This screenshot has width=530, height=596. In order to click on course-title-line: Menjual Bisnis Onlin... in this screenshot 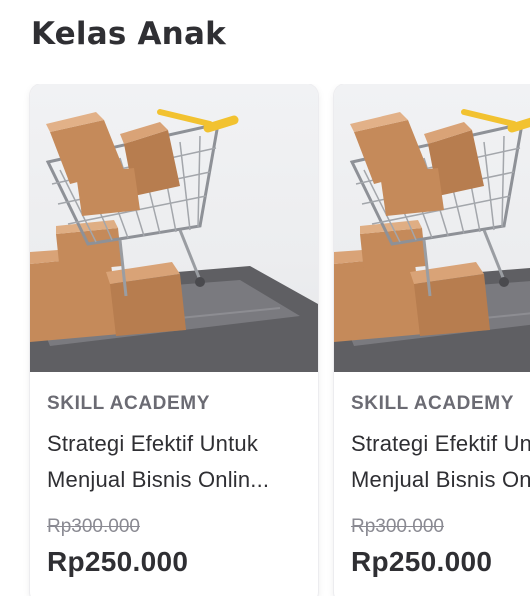, I will do `click(158, 479)`.